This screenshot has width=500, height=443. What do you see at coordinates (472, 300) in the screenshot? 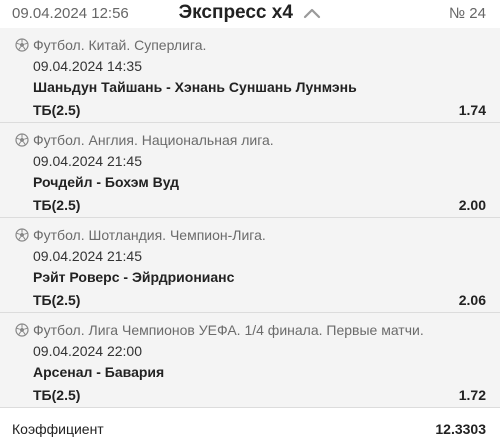
I see `bet-odds: 2.06` at bounding box center [472, 300].